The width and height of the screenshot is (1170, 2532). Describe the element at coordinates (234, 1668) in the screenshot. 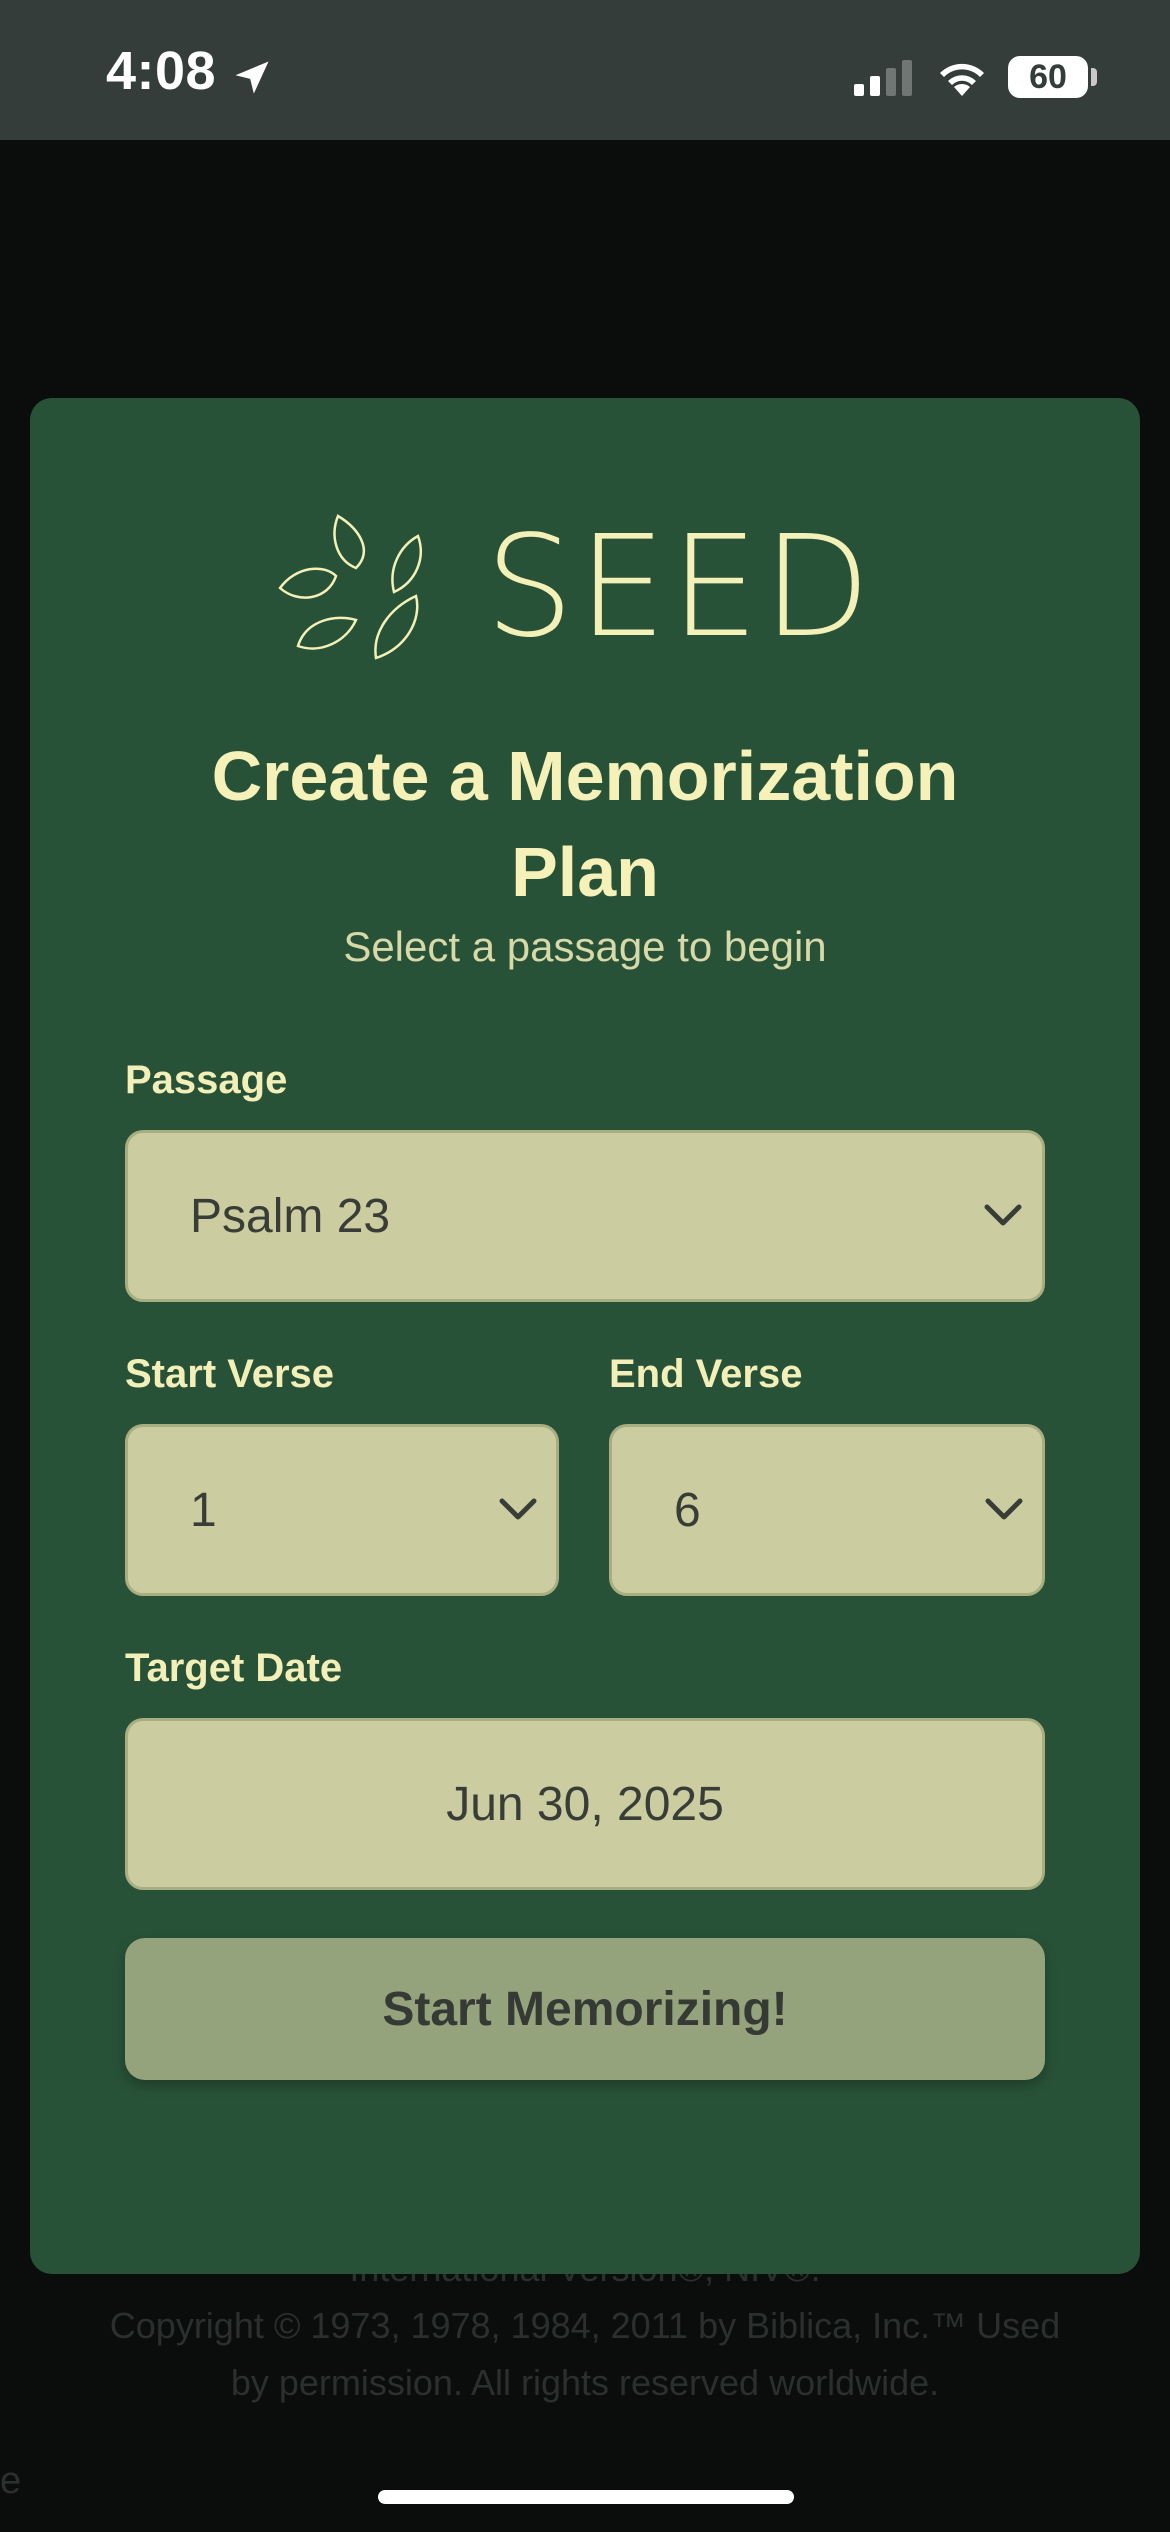

I see `target-date-label: Target Date` at that location.